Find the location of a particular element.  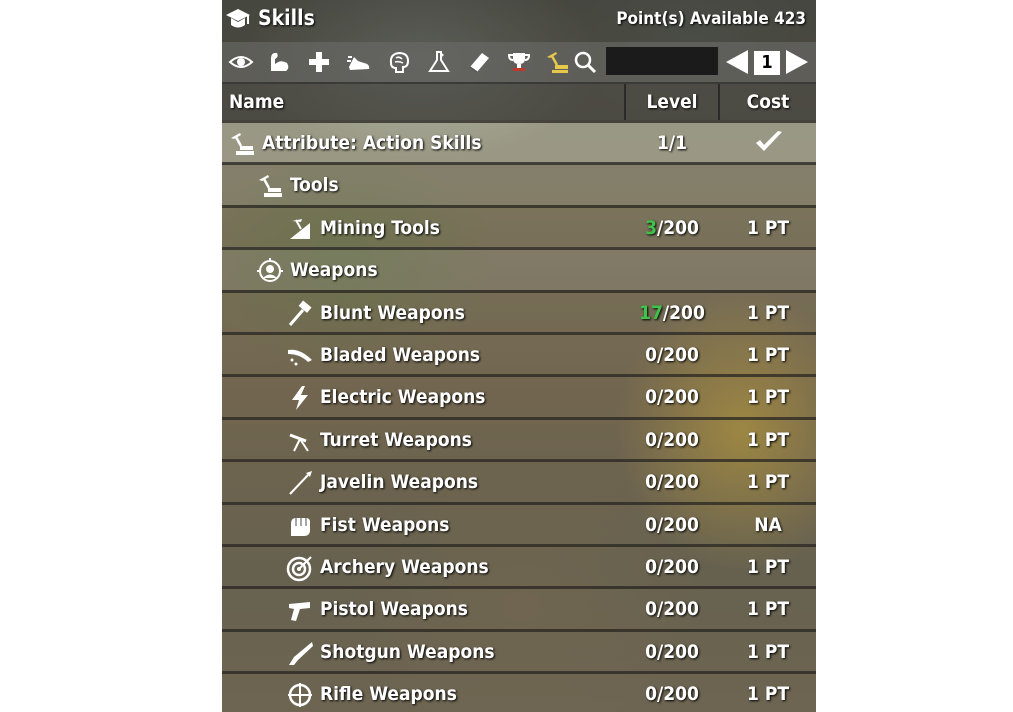

graduation-cap-icon is located at coordinates (238, 19).